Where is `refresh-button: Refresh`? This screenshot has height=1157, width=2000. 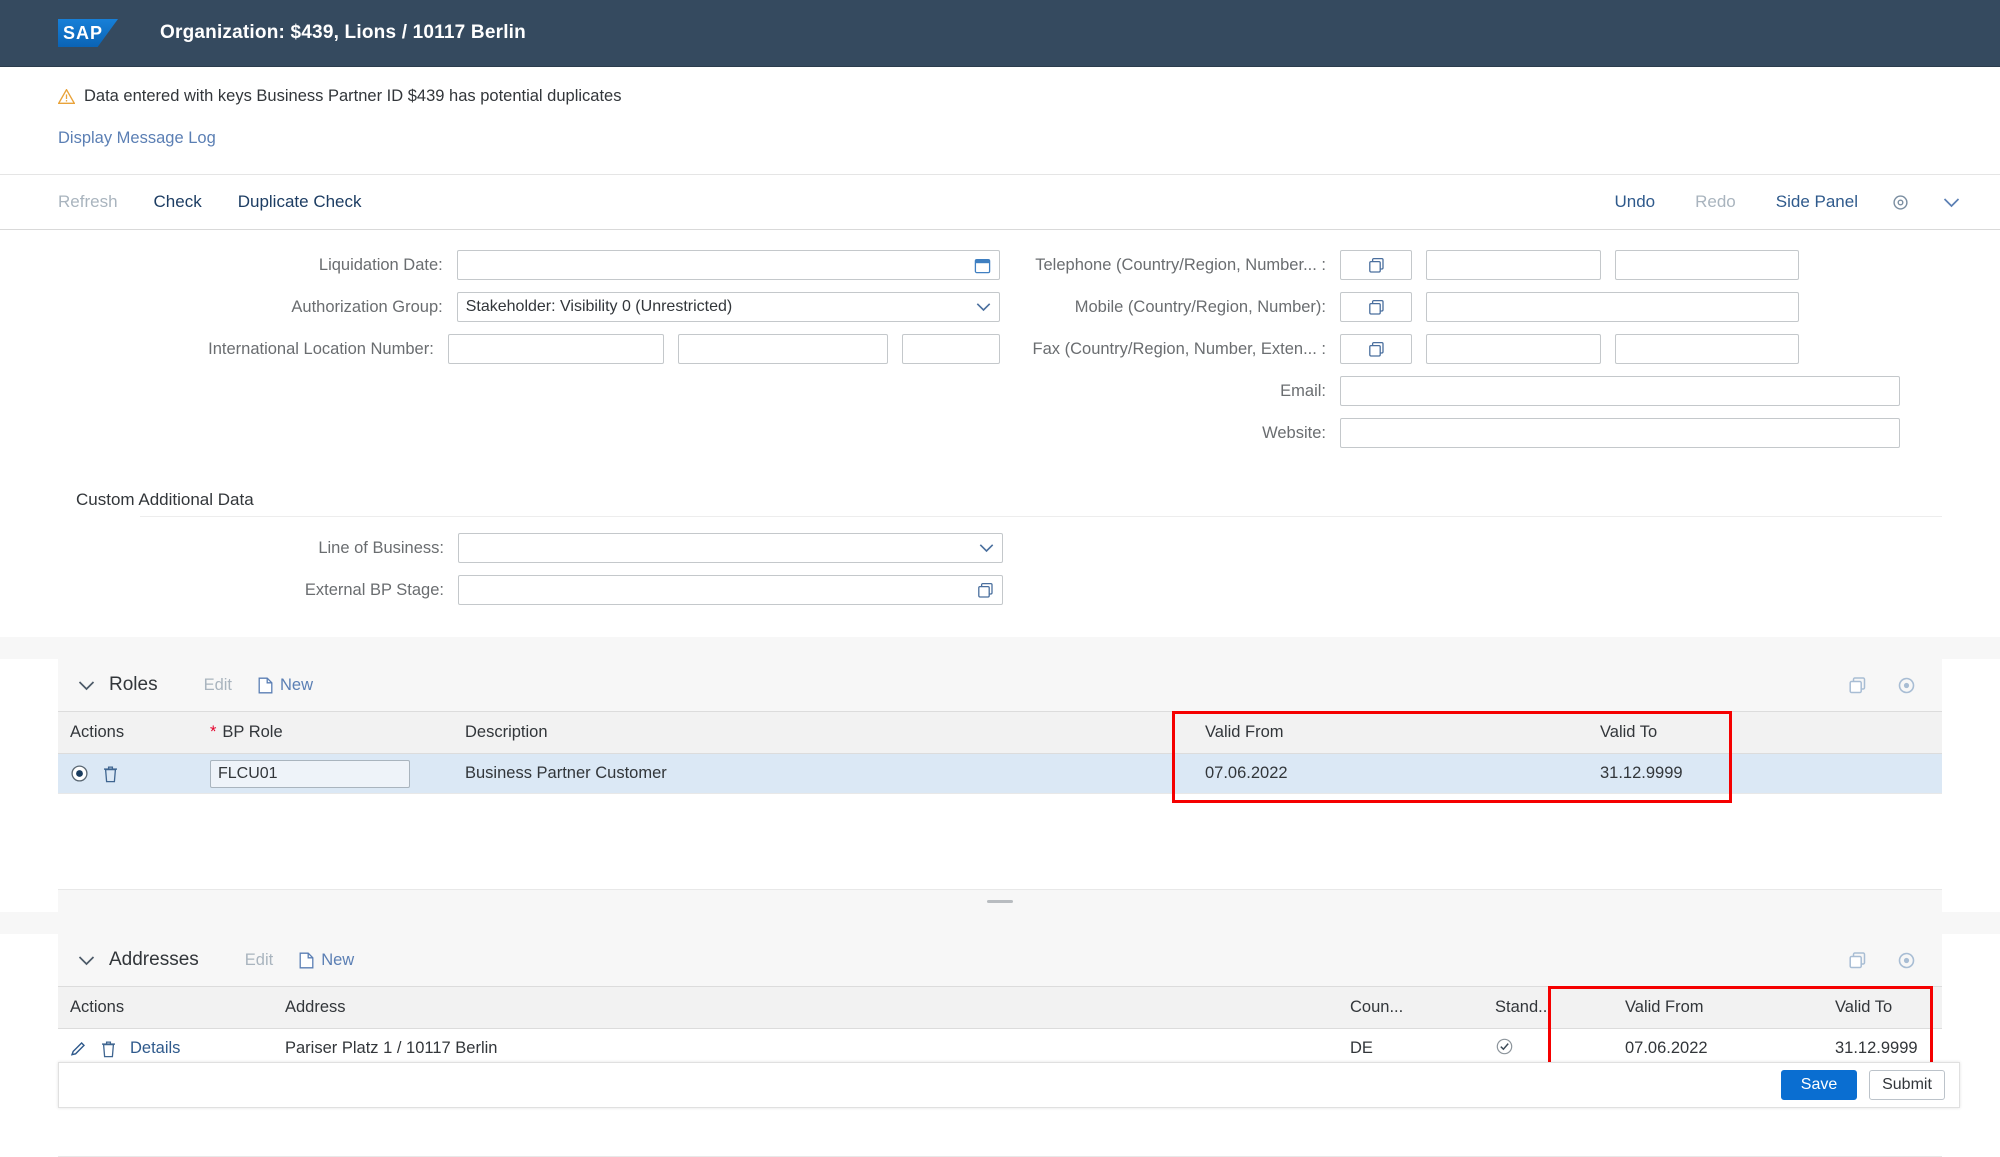
refresh-button: Refresh is located at coordinates (88, 202).